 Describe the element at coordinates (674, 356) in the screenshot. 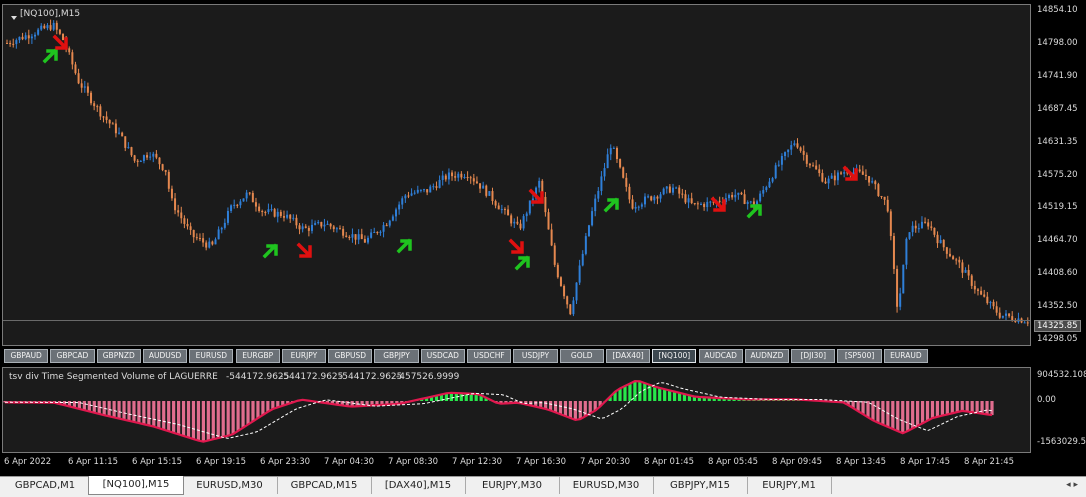

I see `symbol-button: [NQ100]` at that location.